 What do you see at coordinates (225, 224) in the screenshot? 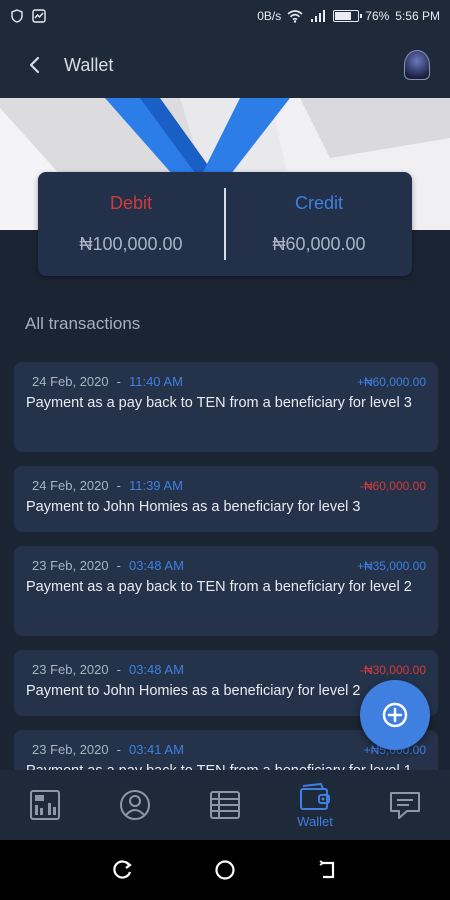
I see `balance-summary-card: Debit ₦100,000.00 Credit ₦60,000.00` at bounding box center [225, 224].